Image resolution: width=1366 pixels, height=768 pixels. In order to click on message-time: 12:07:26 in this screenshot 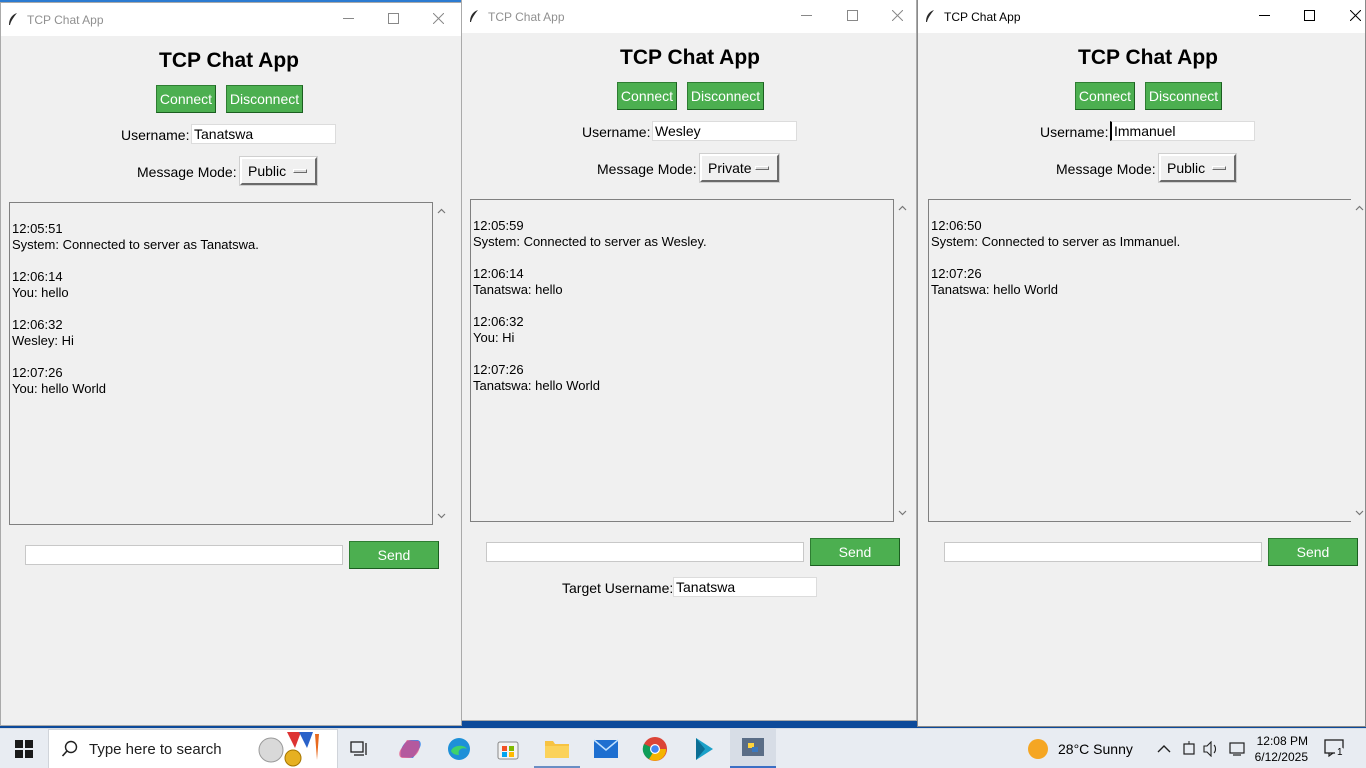, I will do `click(37, 372)`.